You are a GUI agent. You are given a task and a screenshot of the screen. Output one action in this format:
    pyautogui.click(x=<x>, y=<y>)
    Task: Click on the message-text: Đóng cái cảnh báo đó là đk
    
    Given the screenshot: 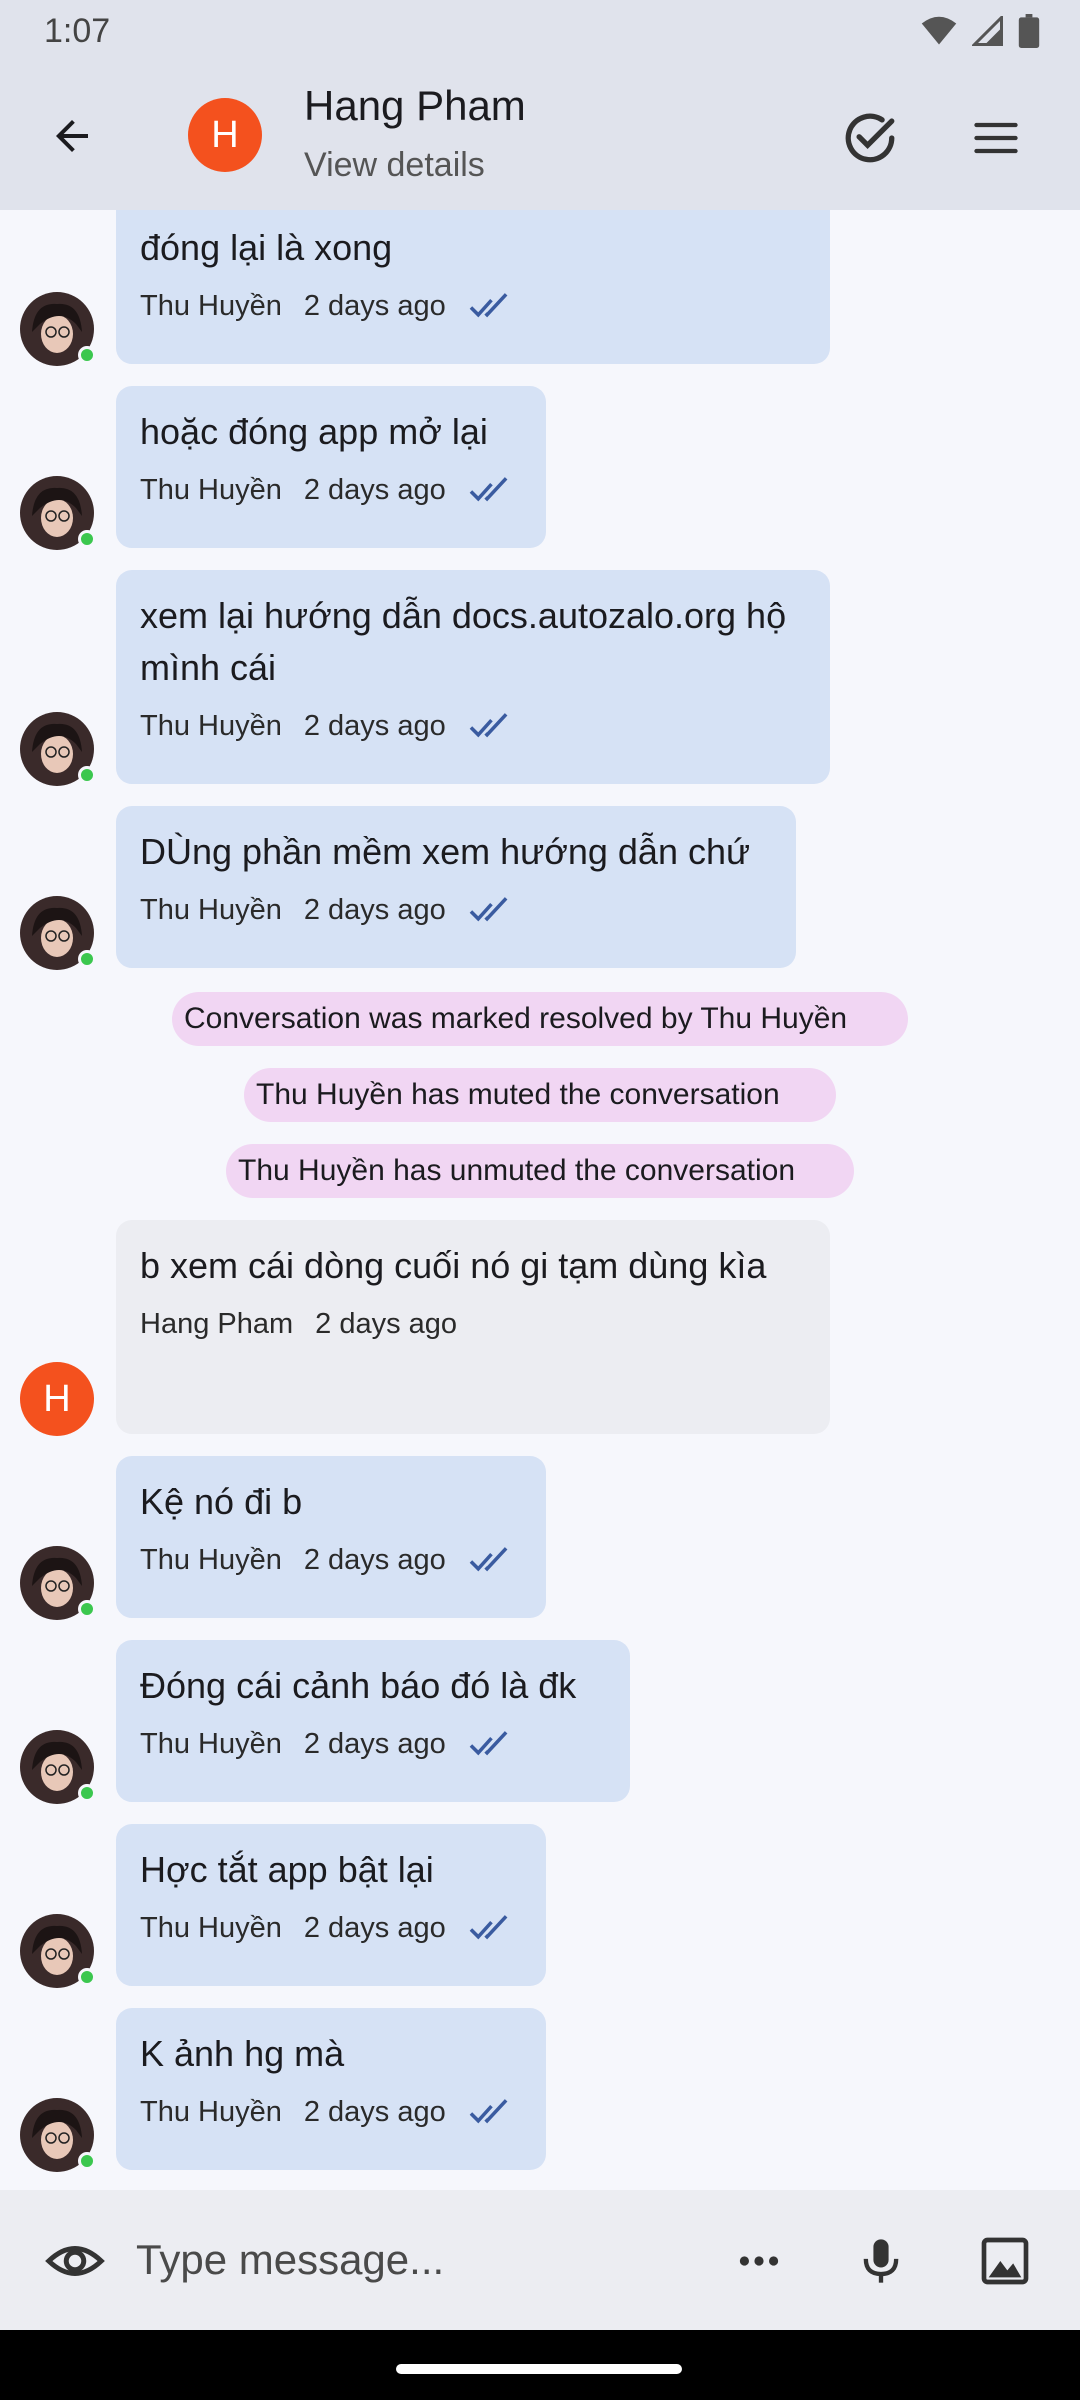 What is the action you would take?
    pyautogui.click(x=358, y=1685)
    